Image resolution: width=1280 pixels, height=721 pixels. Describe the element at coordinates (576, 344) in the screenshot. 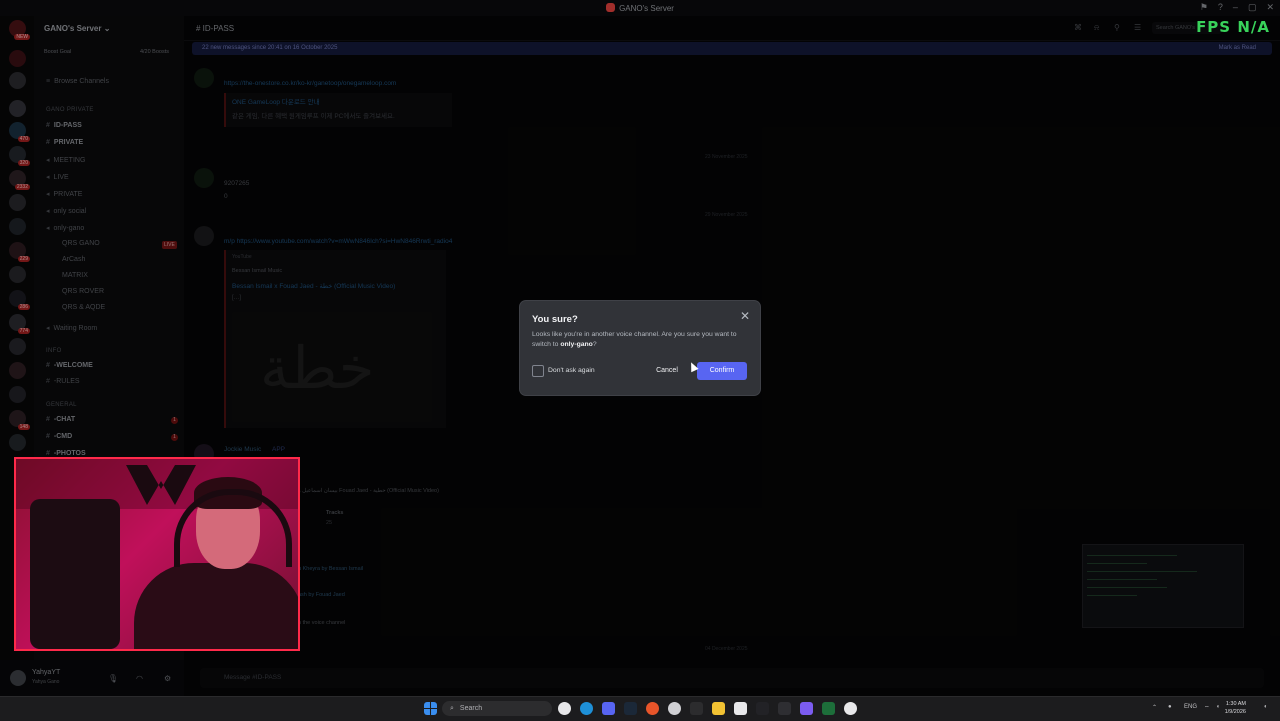

I see `channel-name: only-gano` at that location.